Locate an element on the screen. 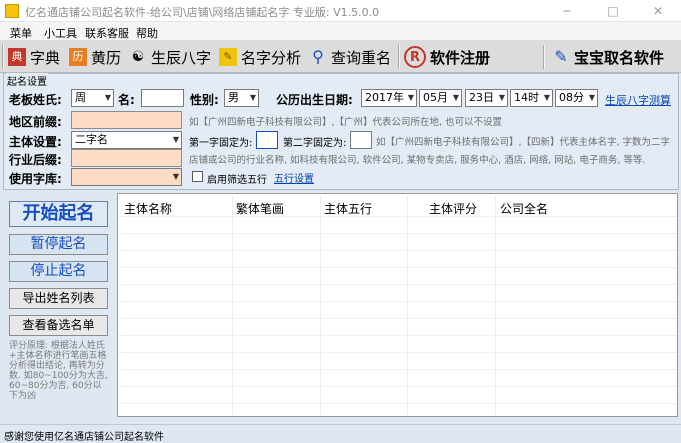  dictionary-button: 典 字典 is located at coordinates (34, 57).